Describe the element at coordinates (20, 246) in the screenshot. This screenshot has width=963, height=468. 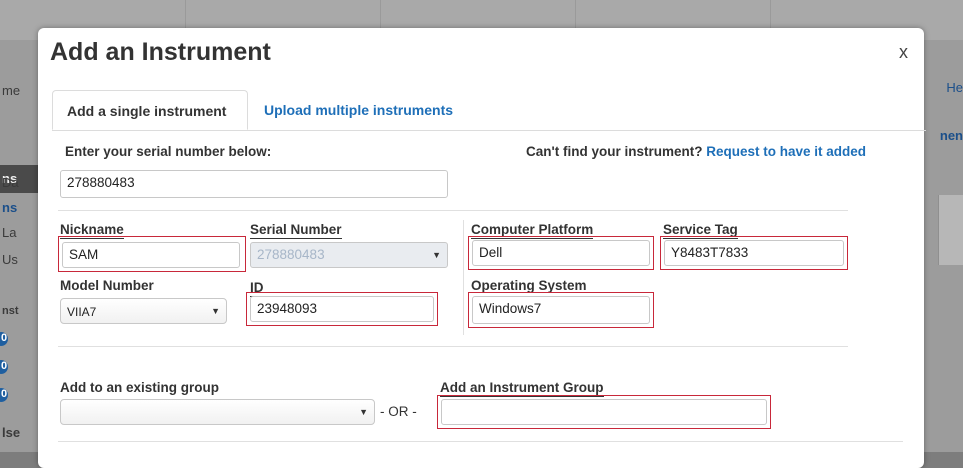
I see `background-sidebar: me ns Da ns La Us nst 0 0 0 lse` at that location.